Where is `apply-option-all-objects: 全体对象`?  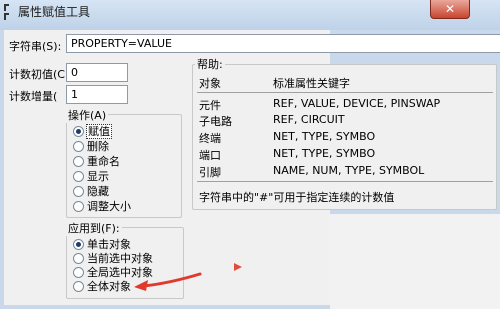
apply-option-all-objects: 全体对象 is located at coordinates (102, 287).